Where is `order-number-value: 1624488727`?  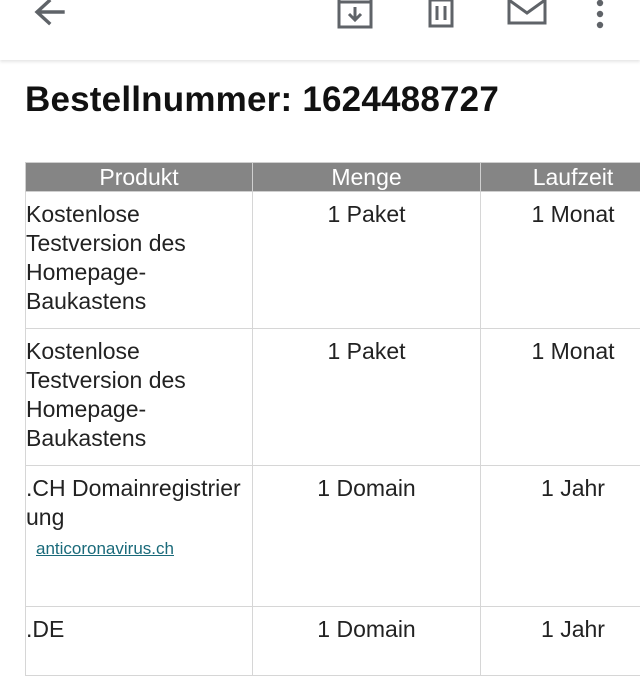
order-number-value: 1624488727 is located at coordinates (400, 99).